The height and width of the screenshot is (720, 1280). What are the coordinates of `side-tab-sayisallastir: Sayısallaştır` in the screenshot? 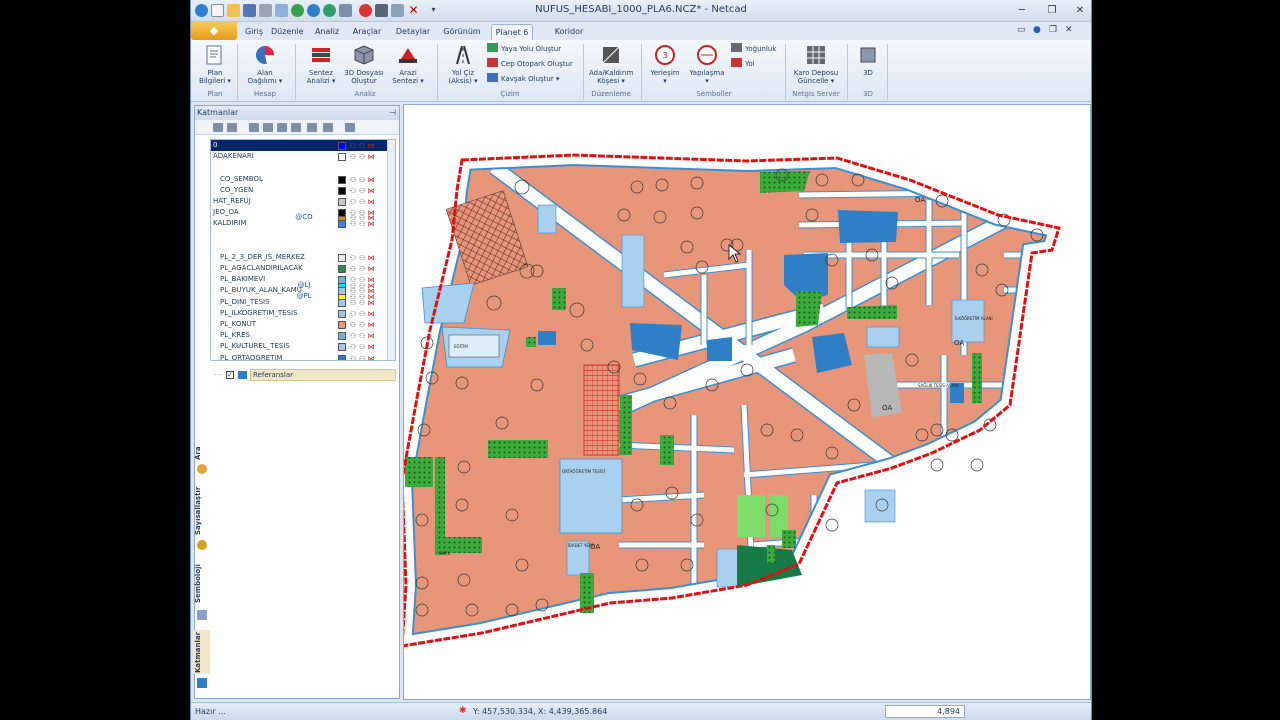 It's located at (202, 511).